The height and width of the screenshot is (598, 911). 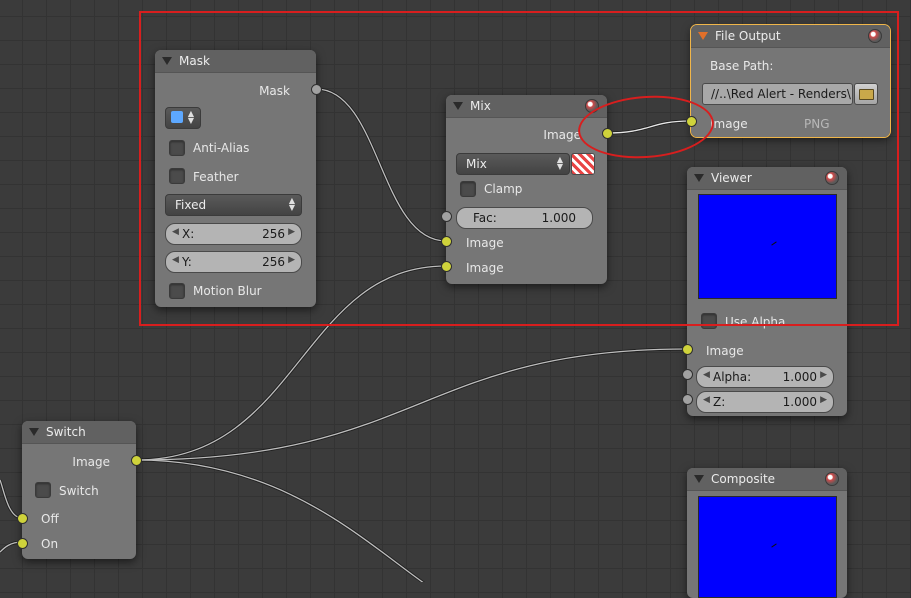 I want to click on mask-datablock-selector: ▲ ▼, so click(x=183, y=118).